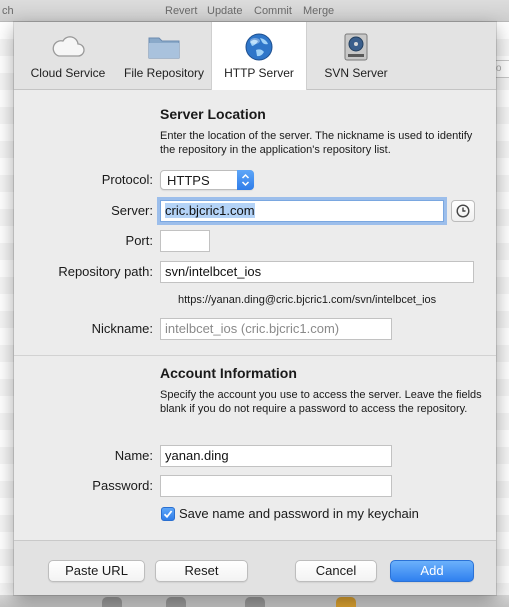 Image resolution: width=509 pixels, height=607 pixels. Describe the element at coordinates (188, 180) in the screenshot. I see `protocol-select-value: HTTPS` at that location.